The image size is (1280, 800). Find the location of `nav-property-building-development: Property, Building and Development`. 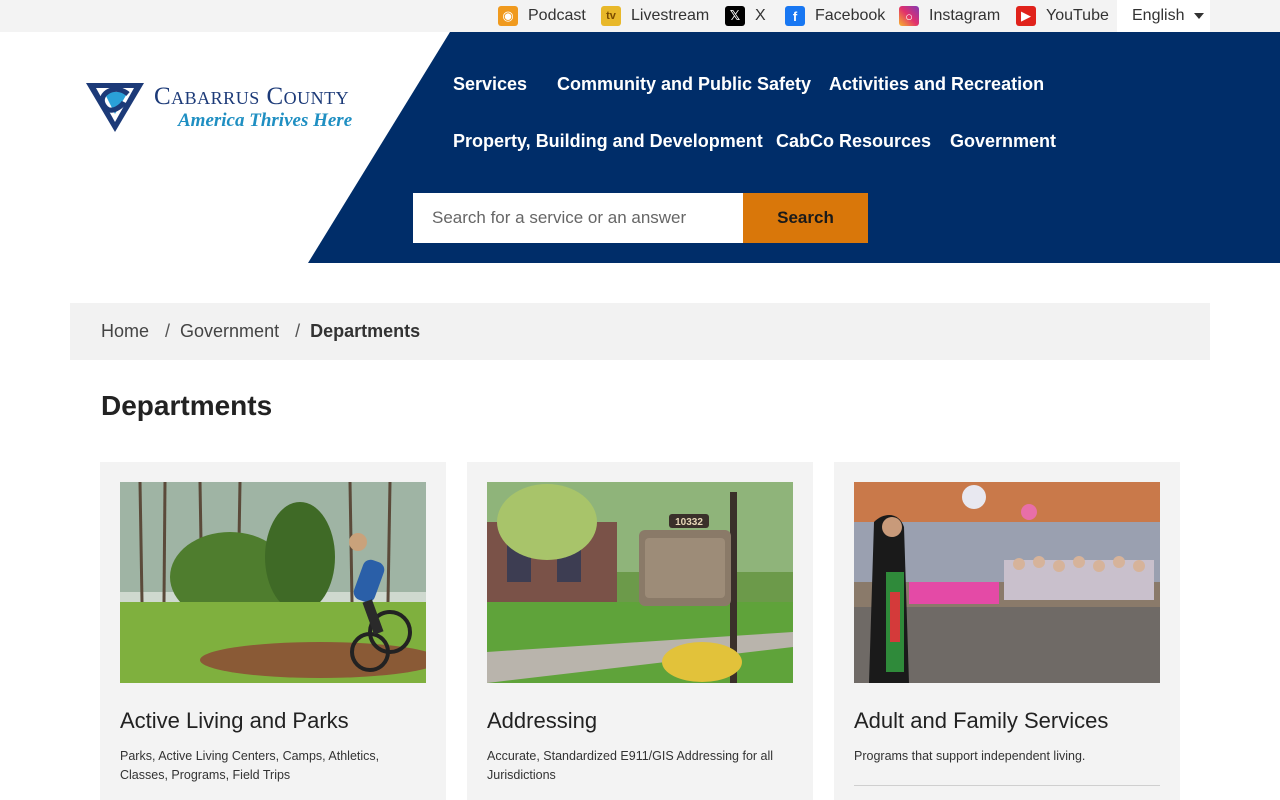

nav-property-building-development: Property, Building and Development is located at coordinates (608, 141).